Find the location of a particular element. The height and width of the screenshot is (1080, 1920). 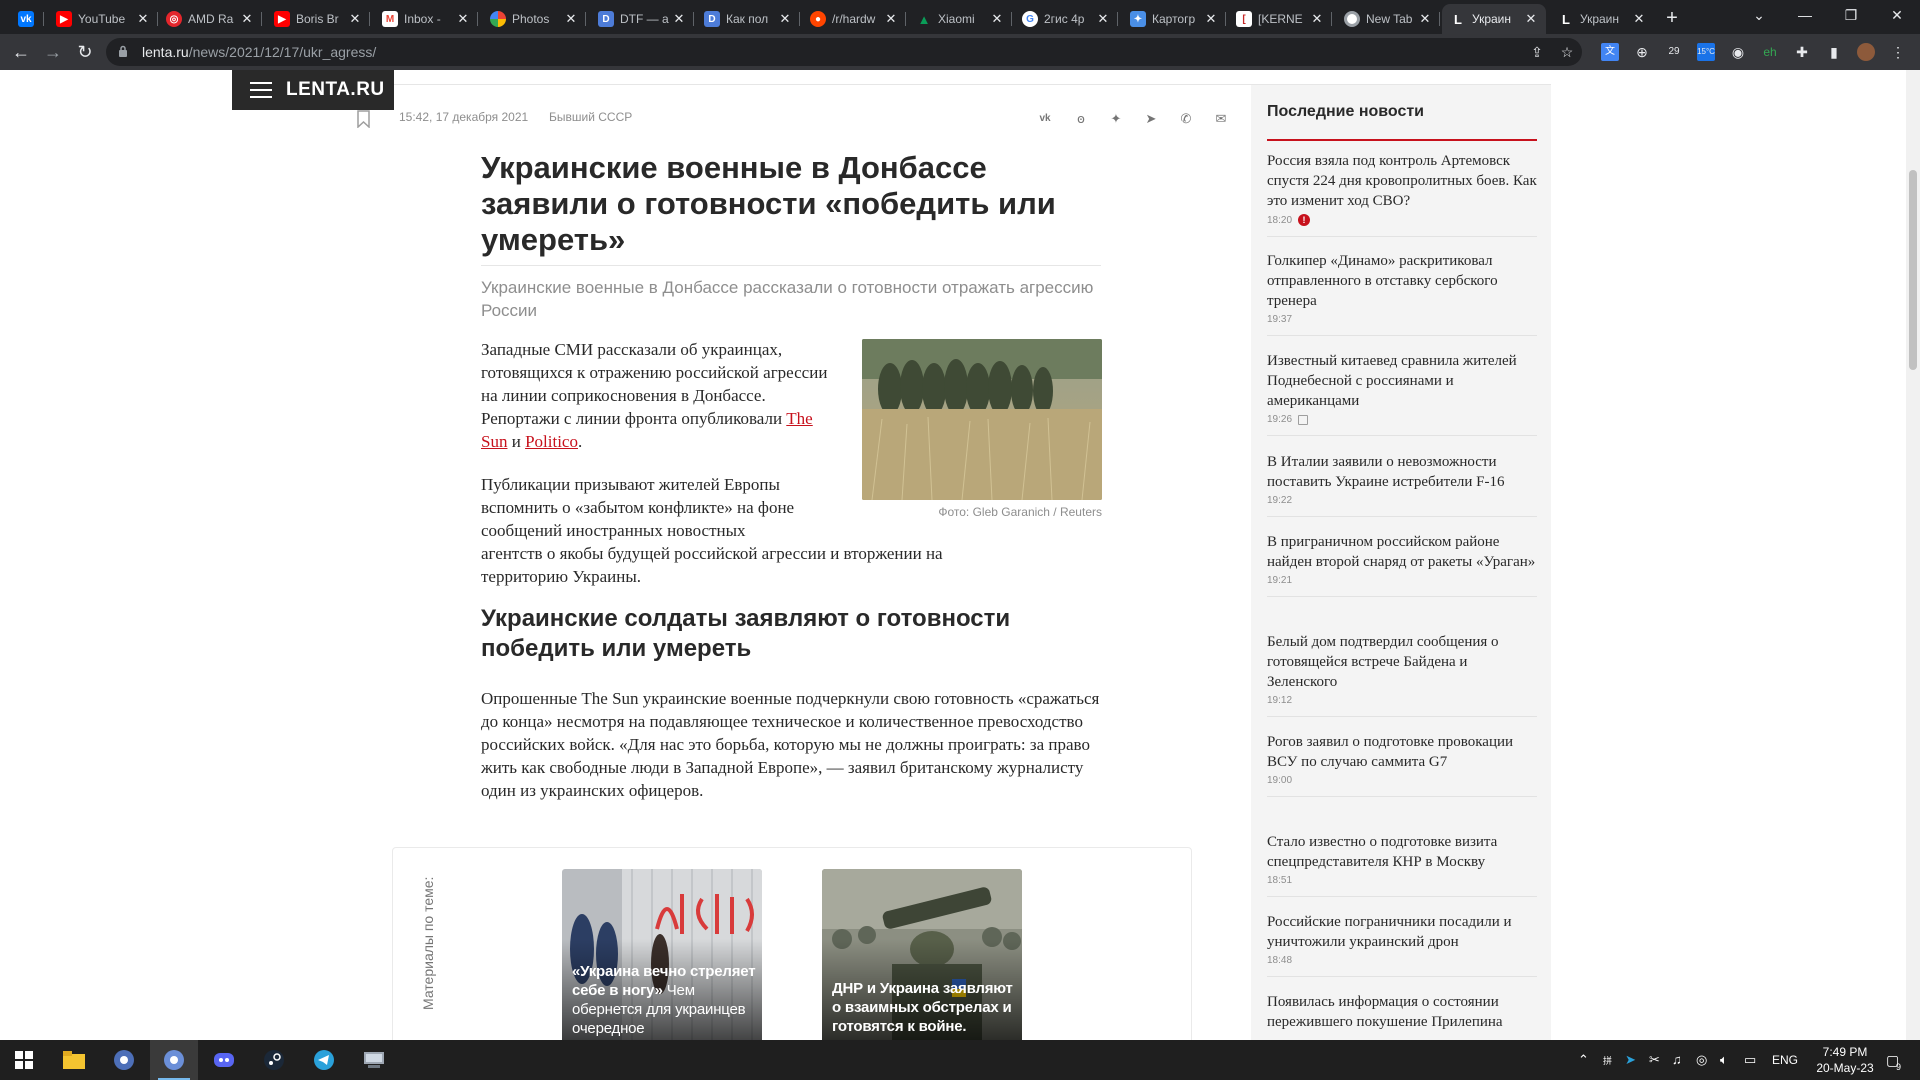

side-panel-icon: ▮ is located at coordinates (1834, 52).